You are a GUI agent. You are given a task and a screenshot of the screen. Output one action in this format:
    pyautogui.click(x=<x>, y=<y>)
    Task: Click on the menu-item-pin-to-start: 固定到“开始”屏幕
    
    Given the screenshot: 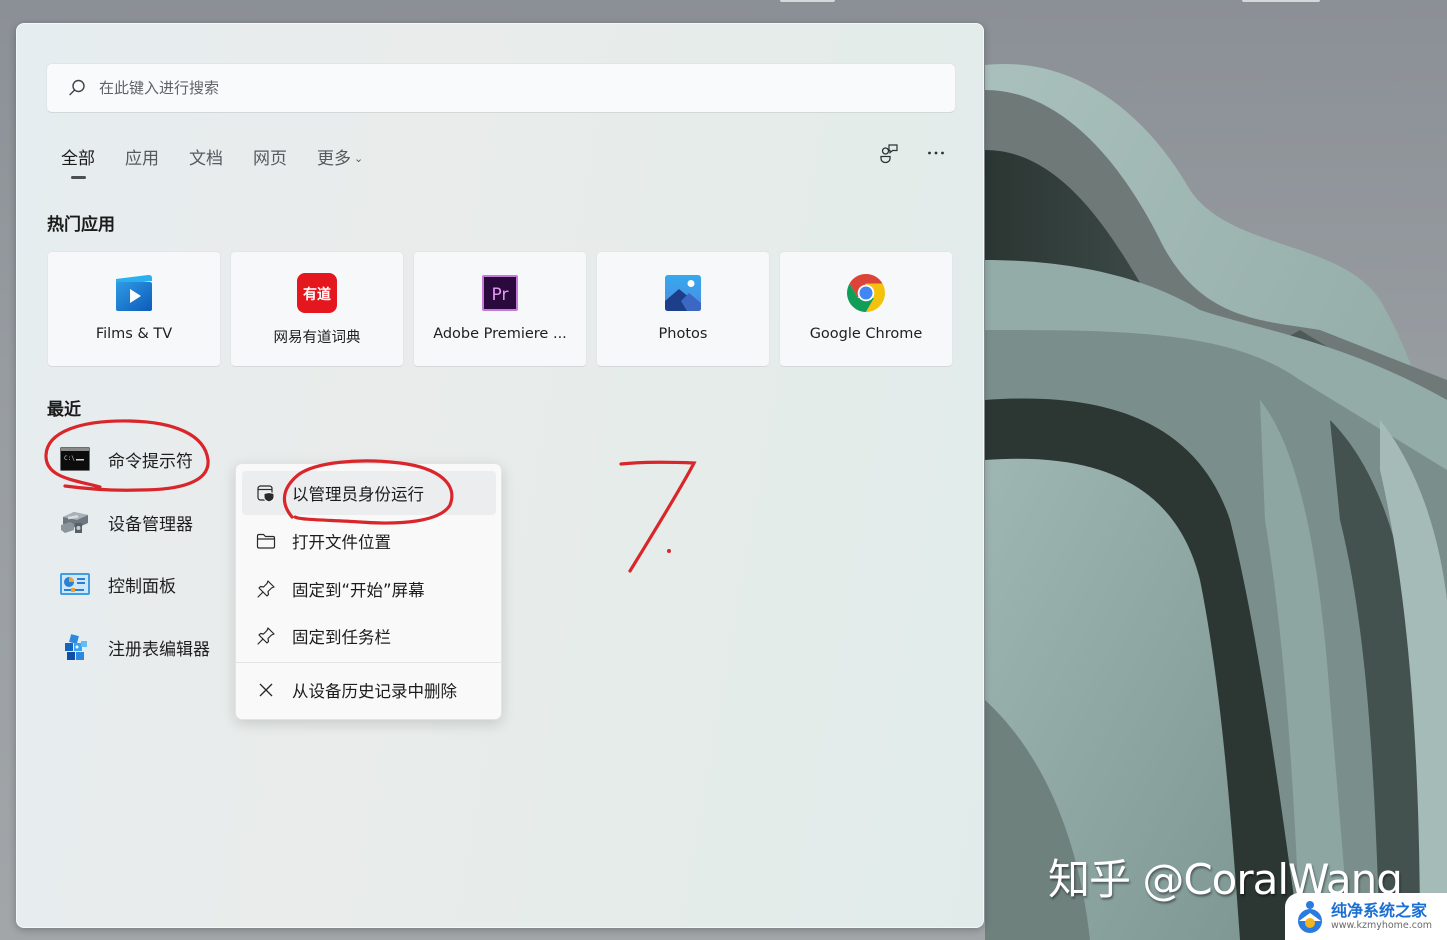 What is the action you would take?
    pyautogui.click(x=369, y=589)
    